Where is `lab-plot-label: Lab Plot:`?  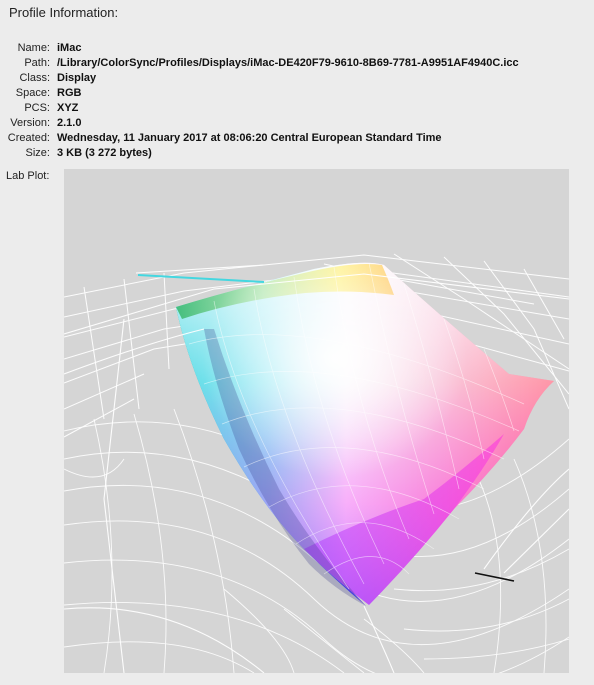
lab-plot-label: Lab Plot: is located at coordinates (28, 176).